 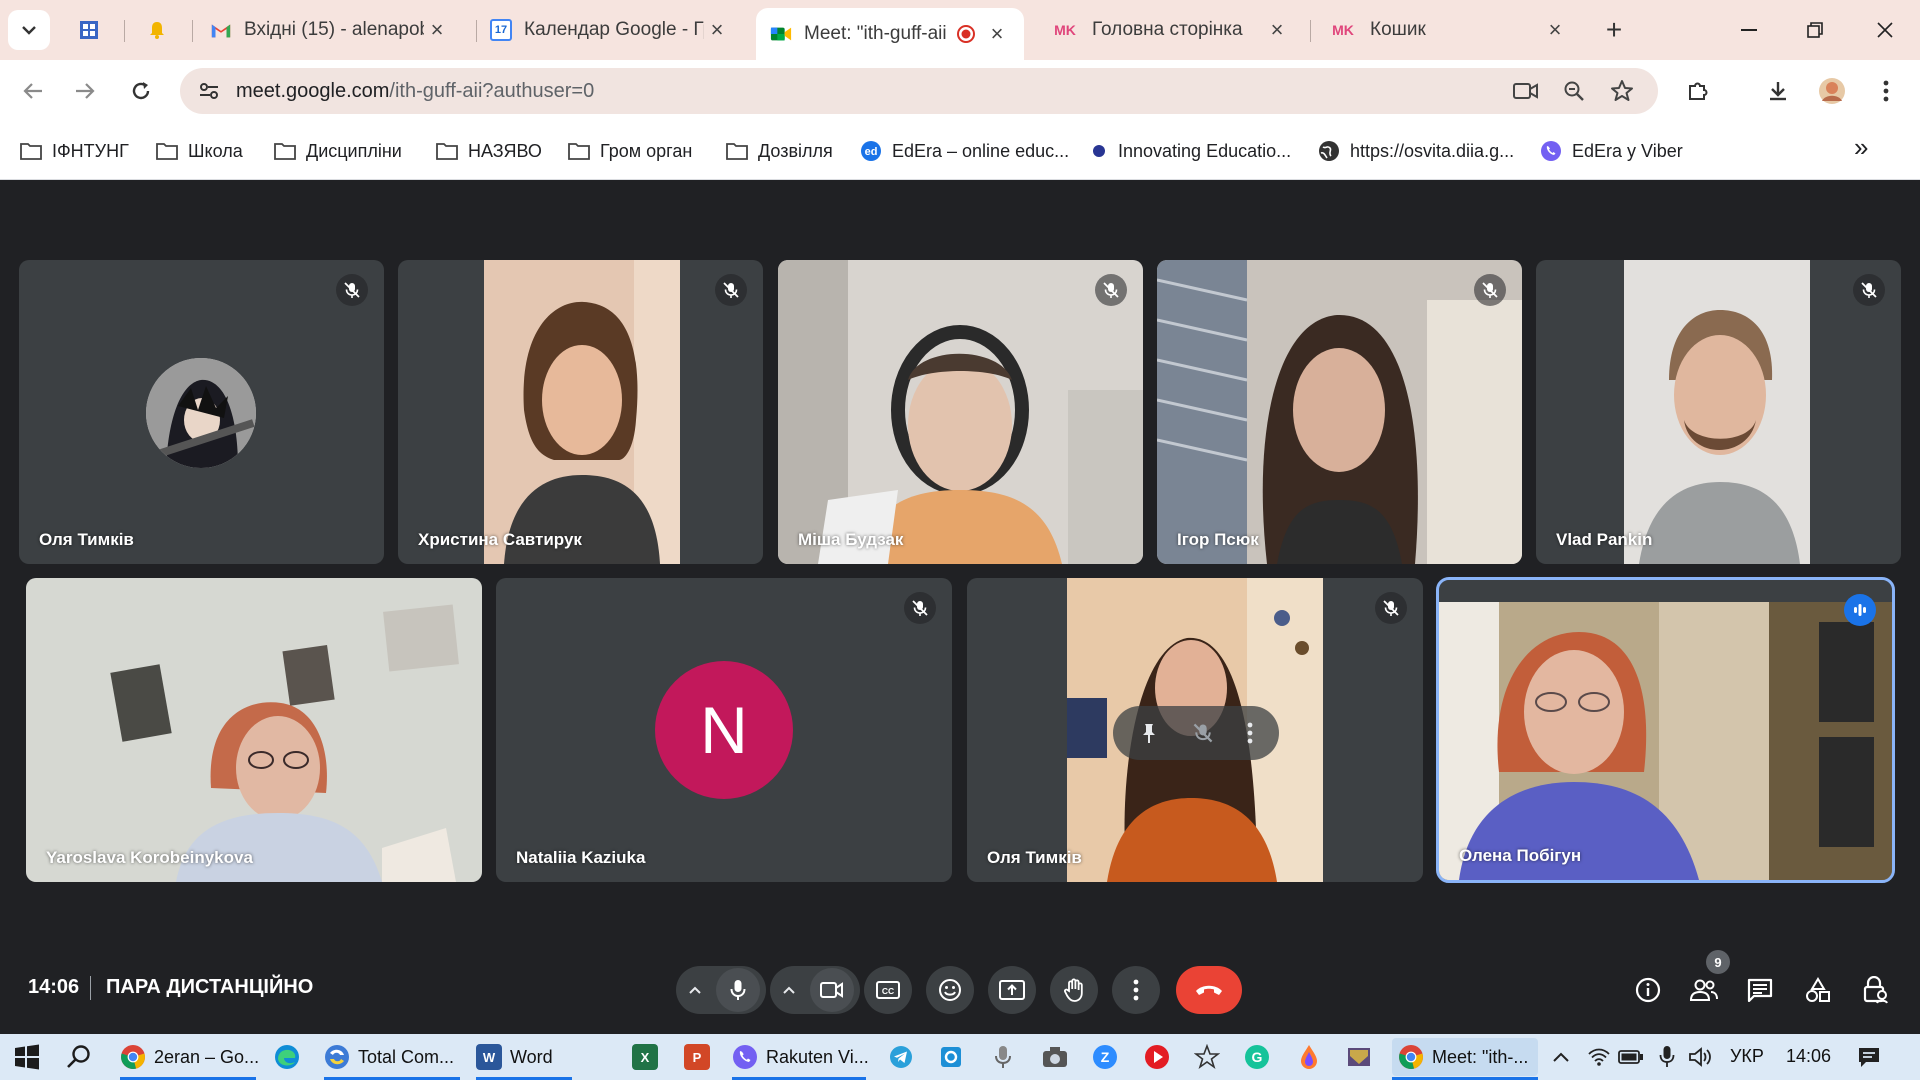 I want to click on pin-icon, so click(x=1149, y=733).